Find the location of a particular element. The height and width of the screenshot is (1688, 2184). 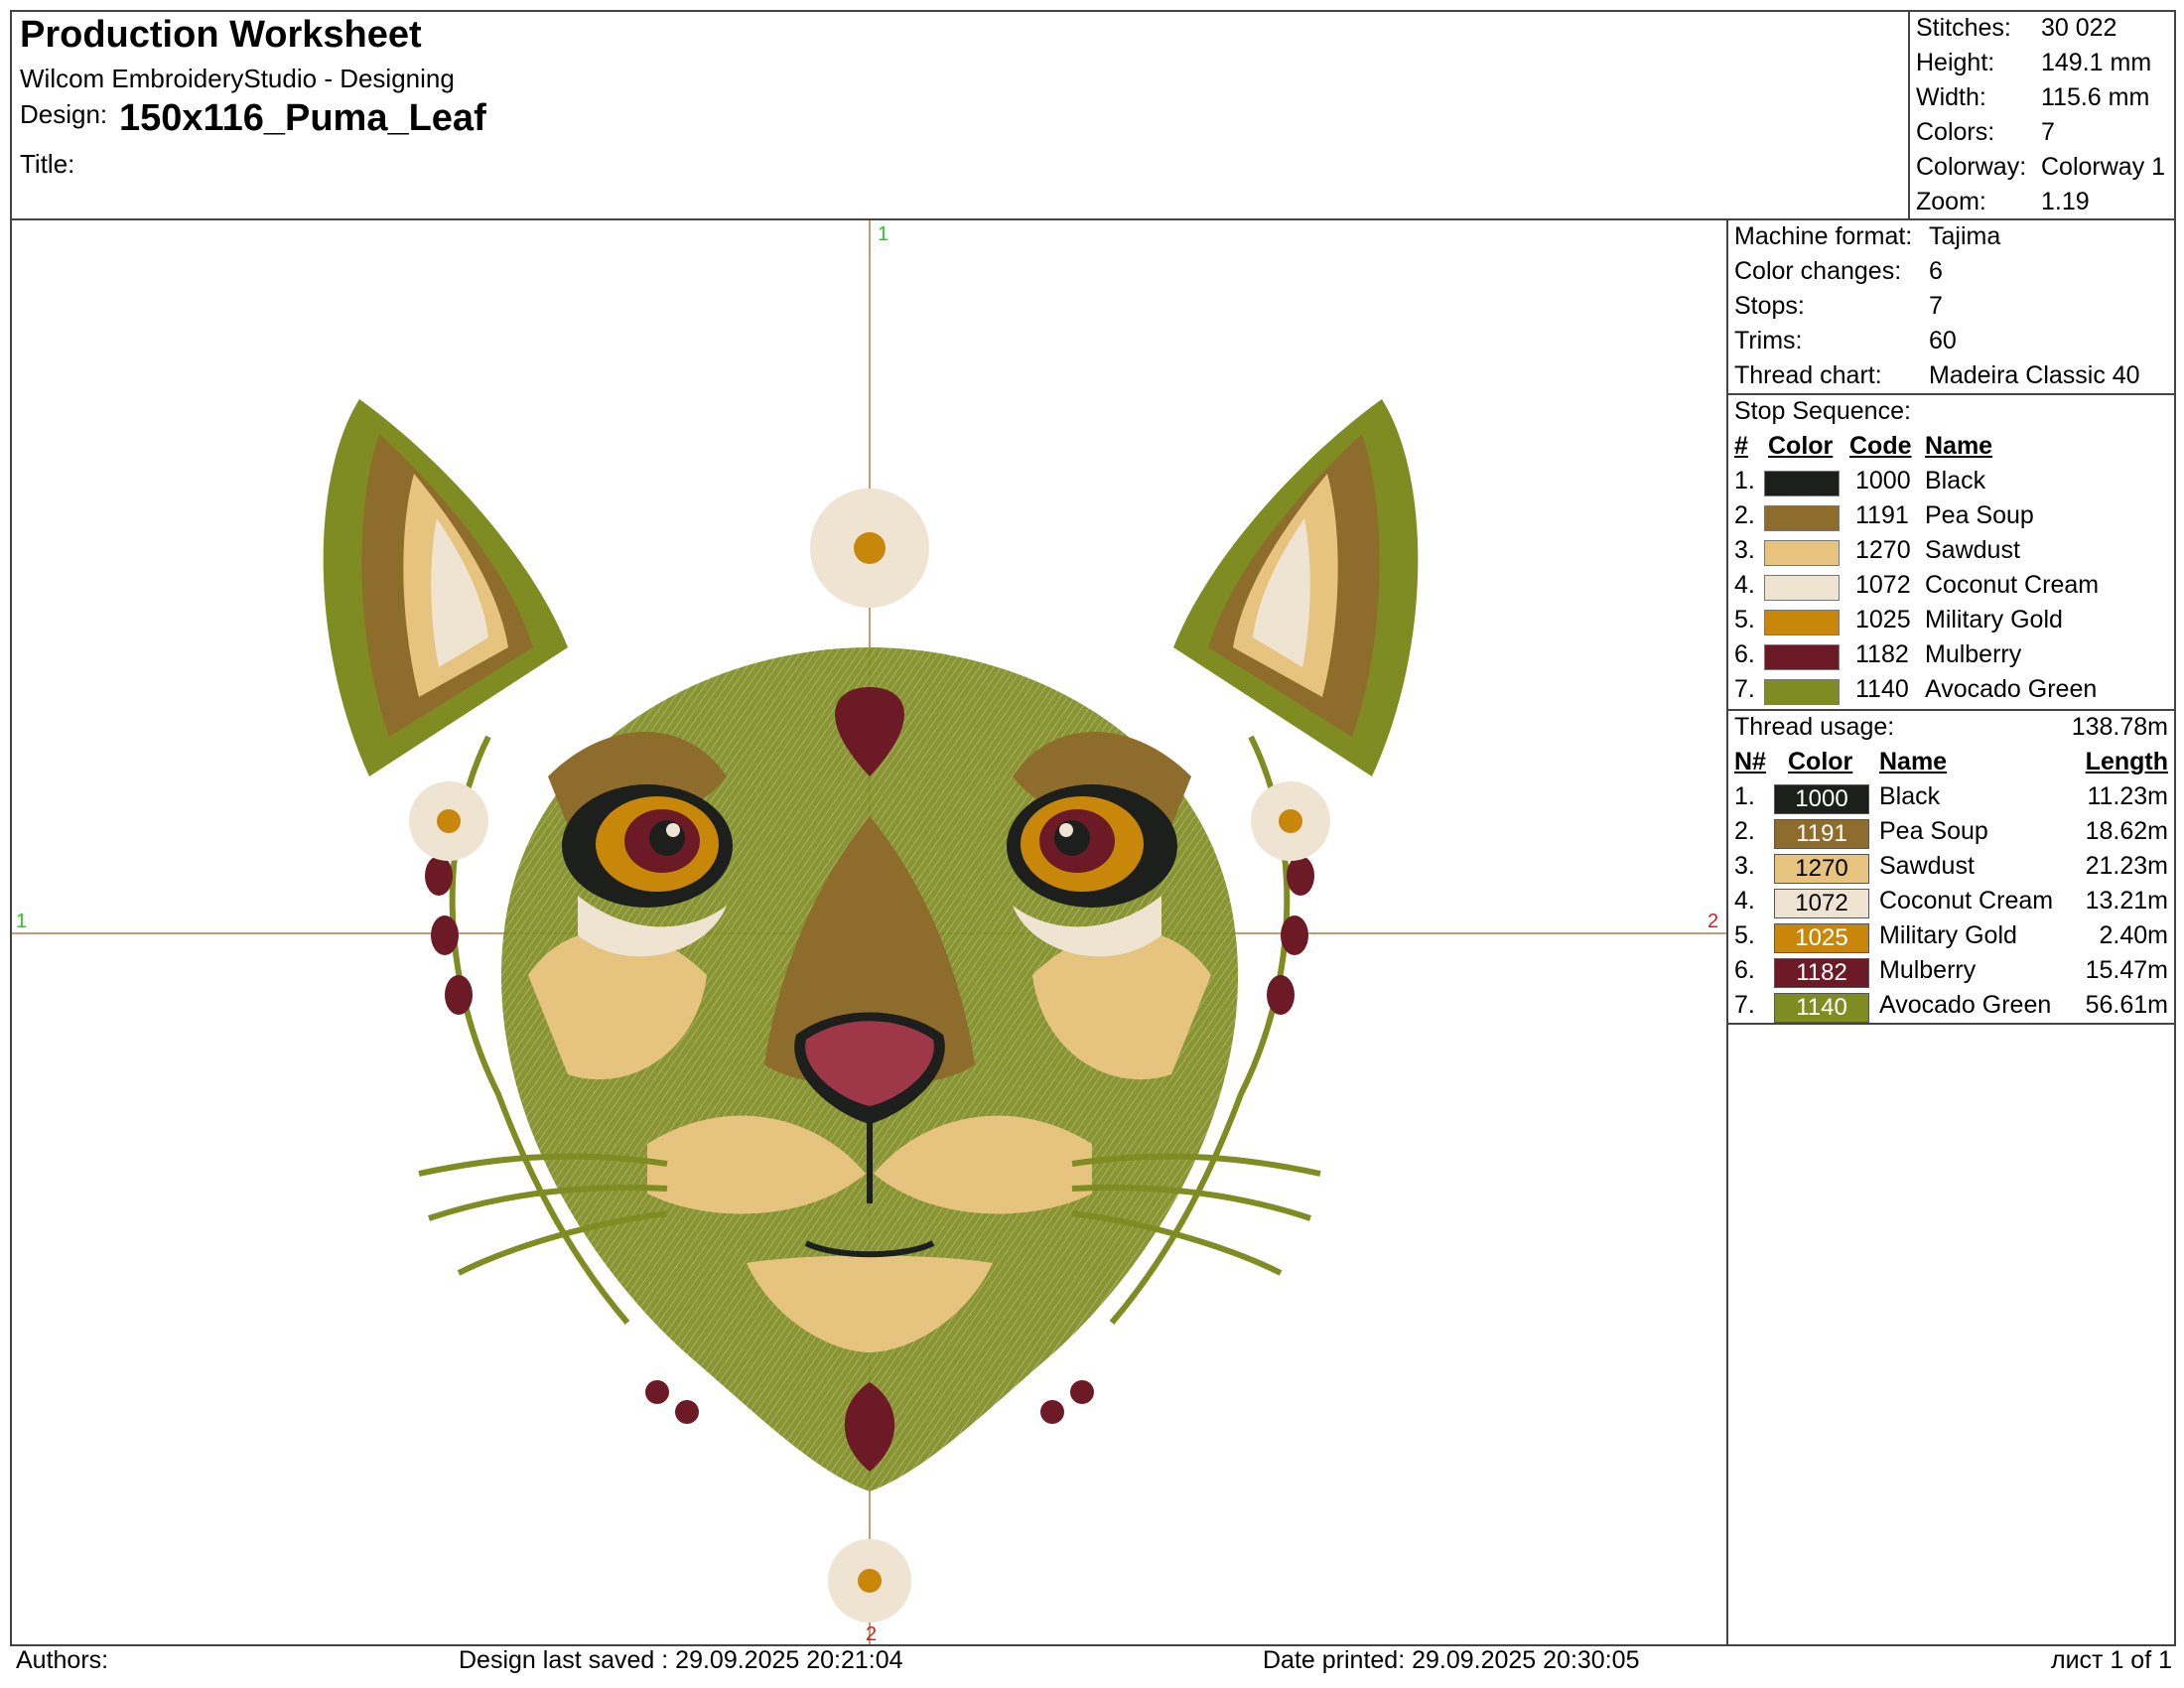

thread-code: 1000 is located at coordinates (1883, 480).